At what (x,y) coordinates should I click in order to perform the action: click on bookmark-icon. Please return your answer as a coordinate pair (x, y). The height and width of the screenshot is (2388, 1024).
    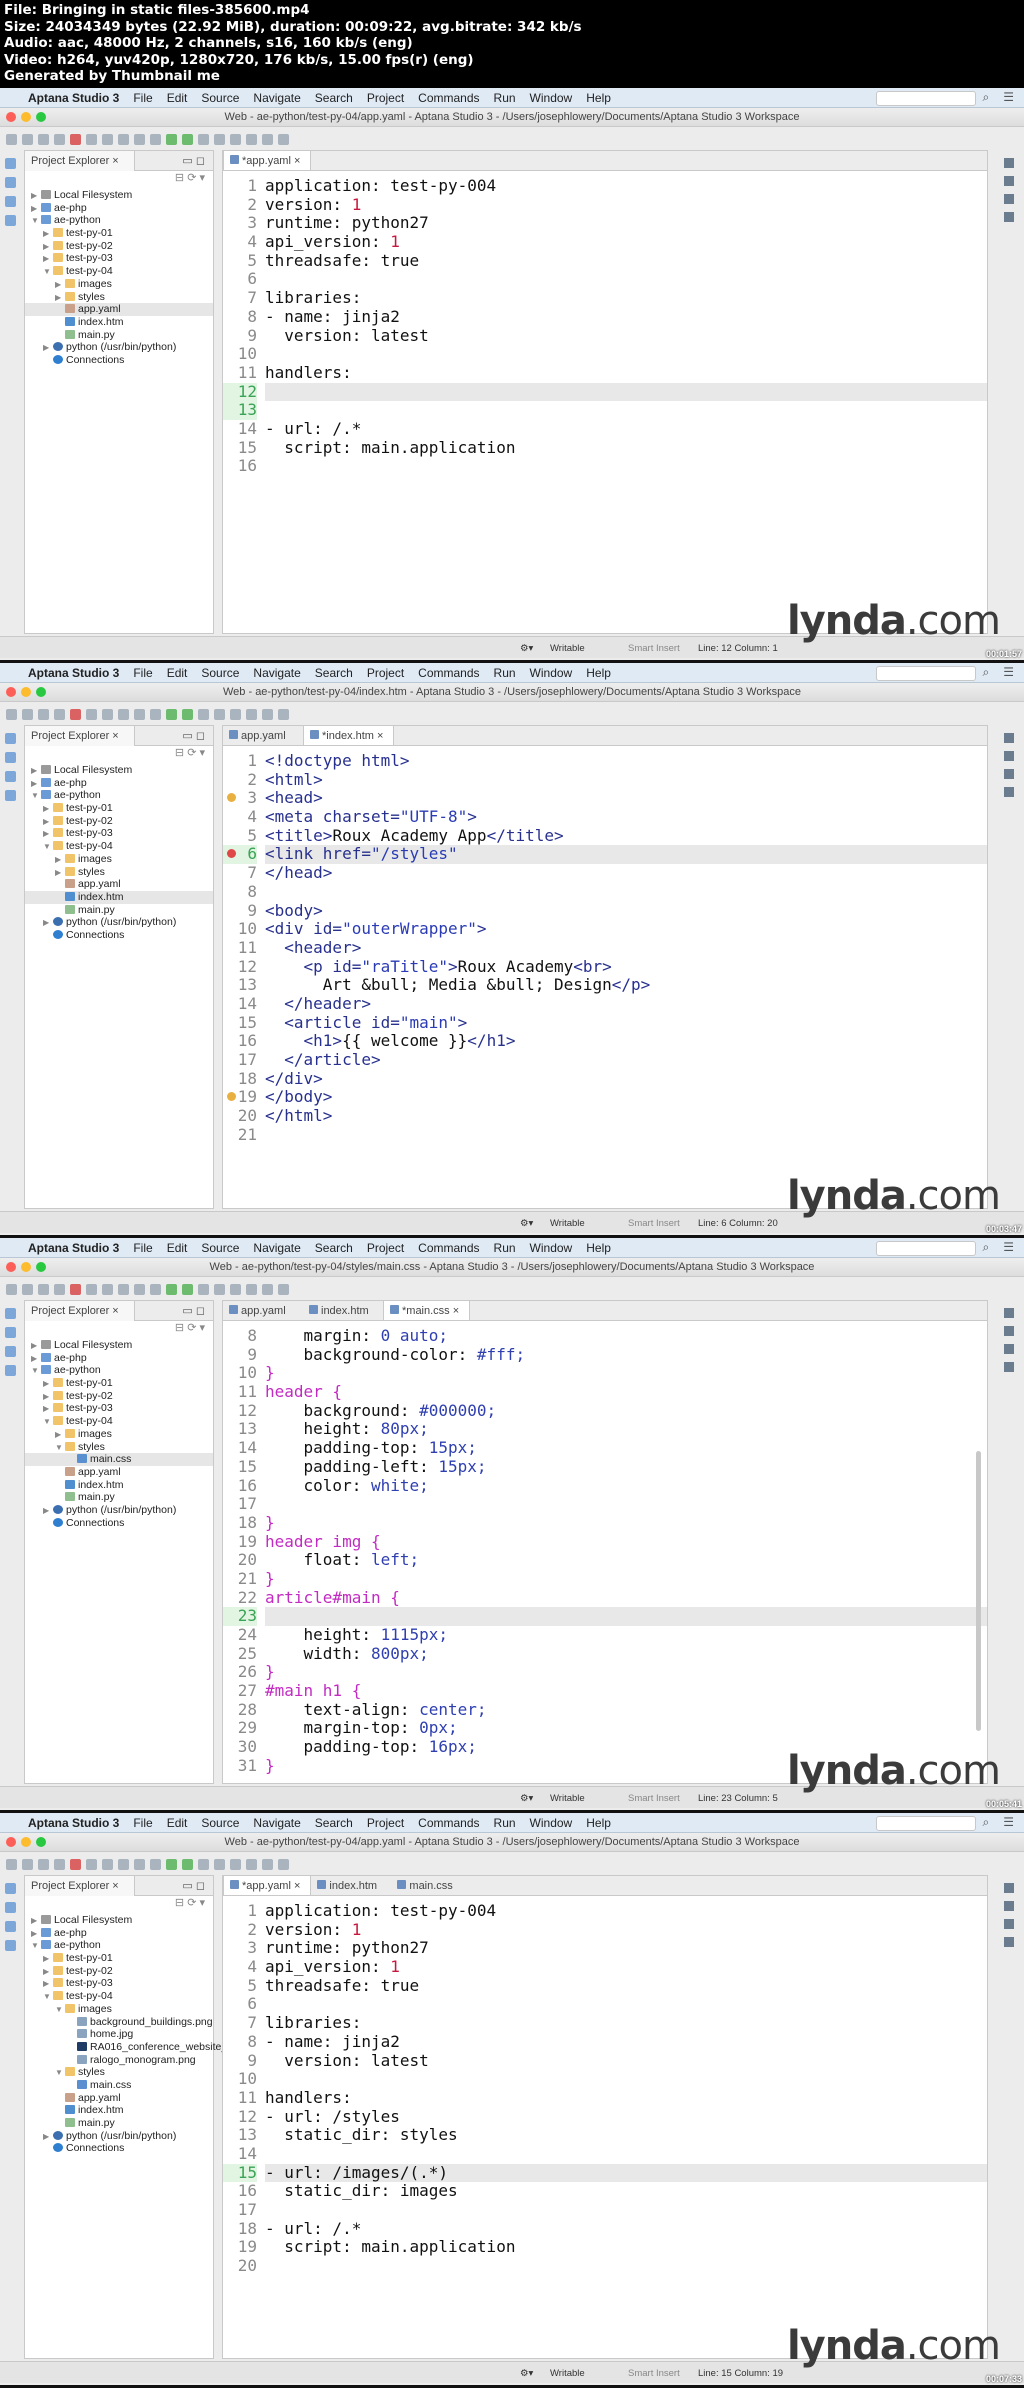
    Looking at the image, I should click on (10, 795).